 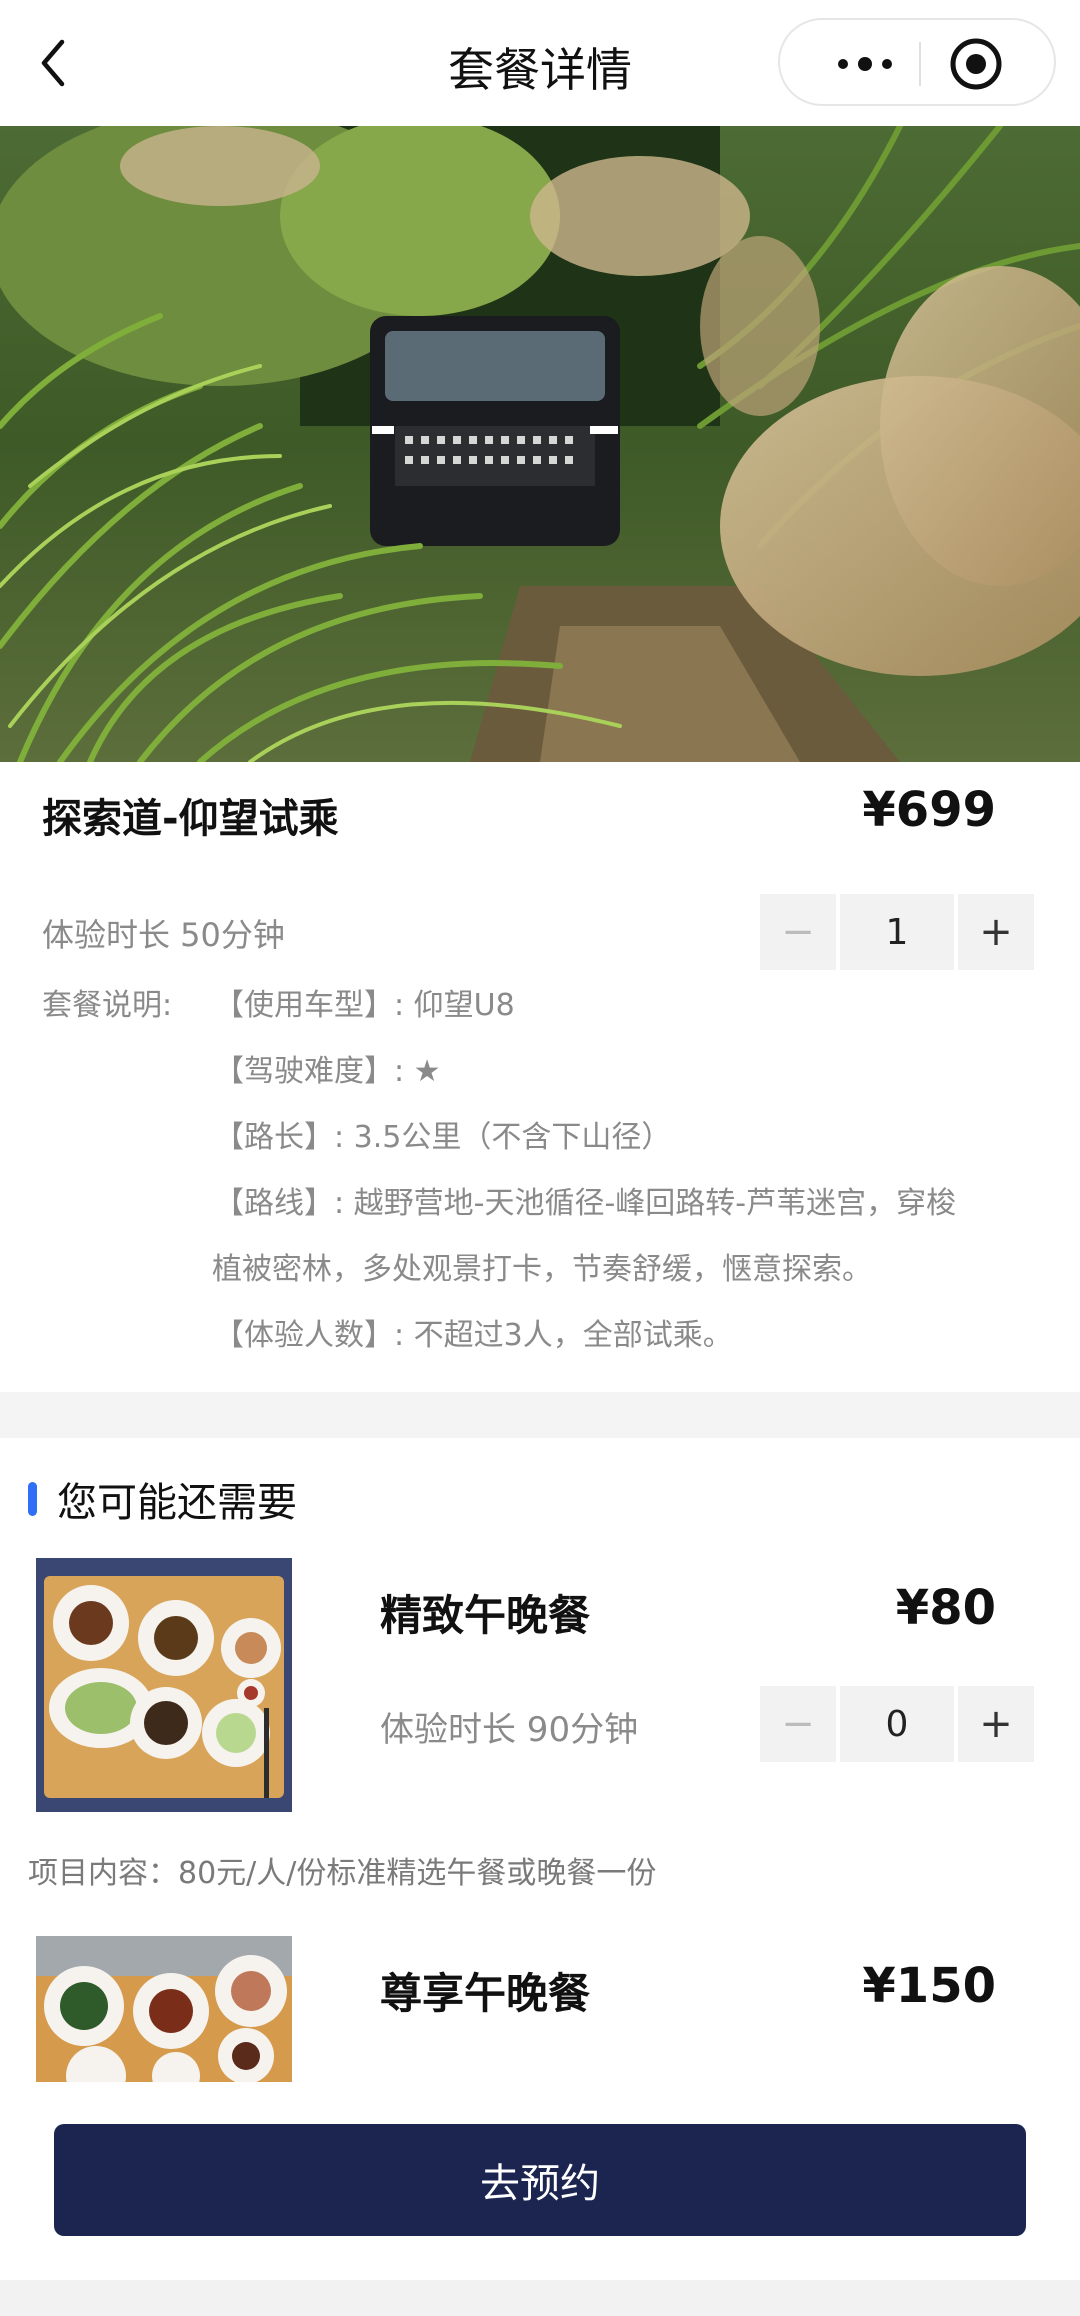 I want to click on description-line: 【体验人数】: 不超过3人，全部试乘。, so click(x=473, y=1335).